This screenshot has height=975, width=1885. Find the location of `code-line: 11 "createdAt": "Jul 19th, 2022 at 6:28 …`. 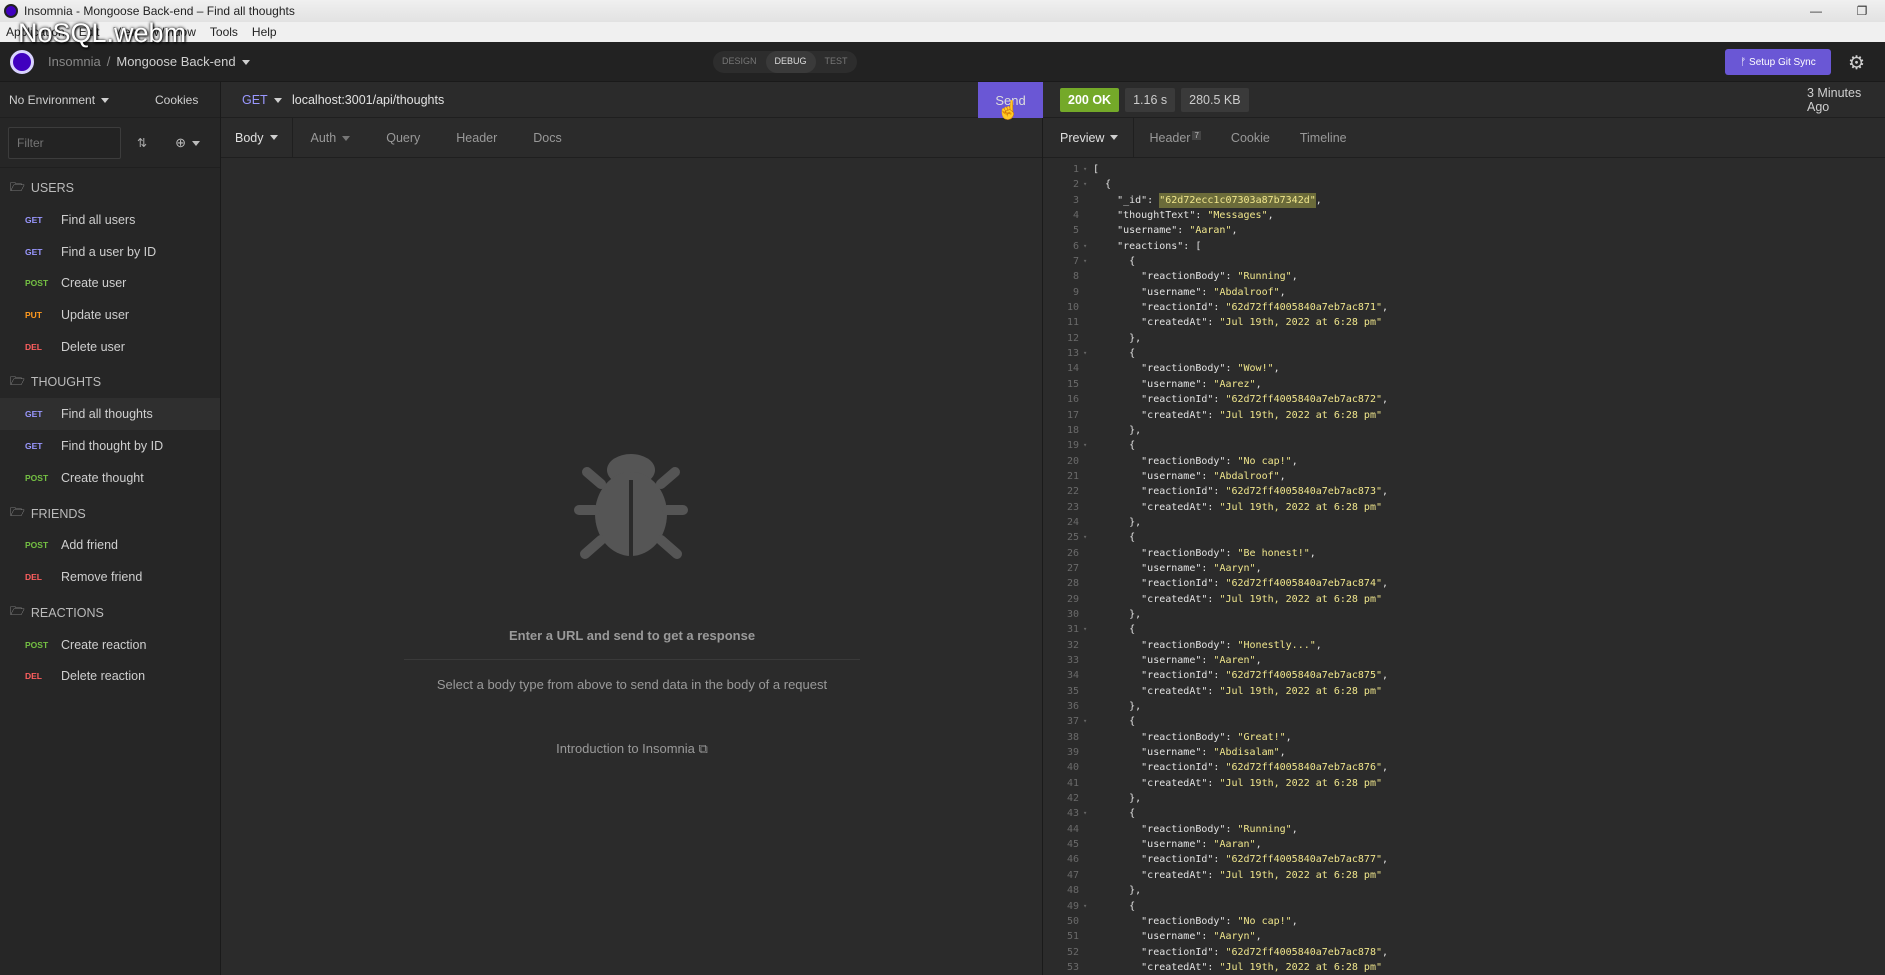

code-line: 11 "createdAt": "Jul 19th, 2022 at 6:28 … is located at coordinates (1464, 322).